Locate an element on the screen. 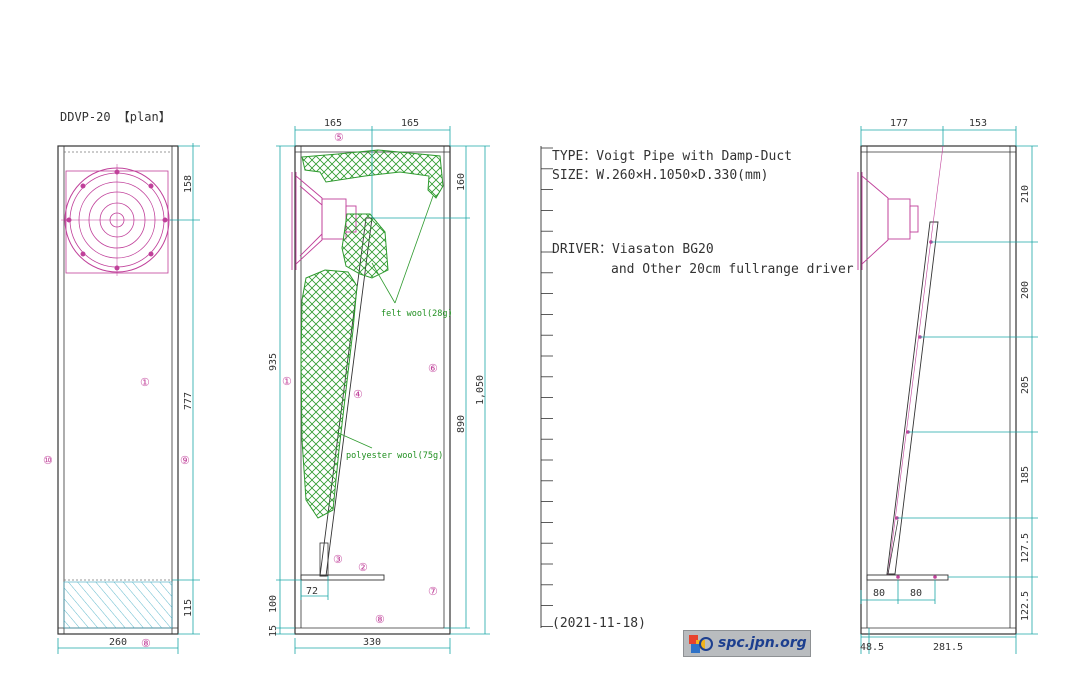 The image size is (1092, 695). side-dim-160: 160 is located at coordinates (461, 182).